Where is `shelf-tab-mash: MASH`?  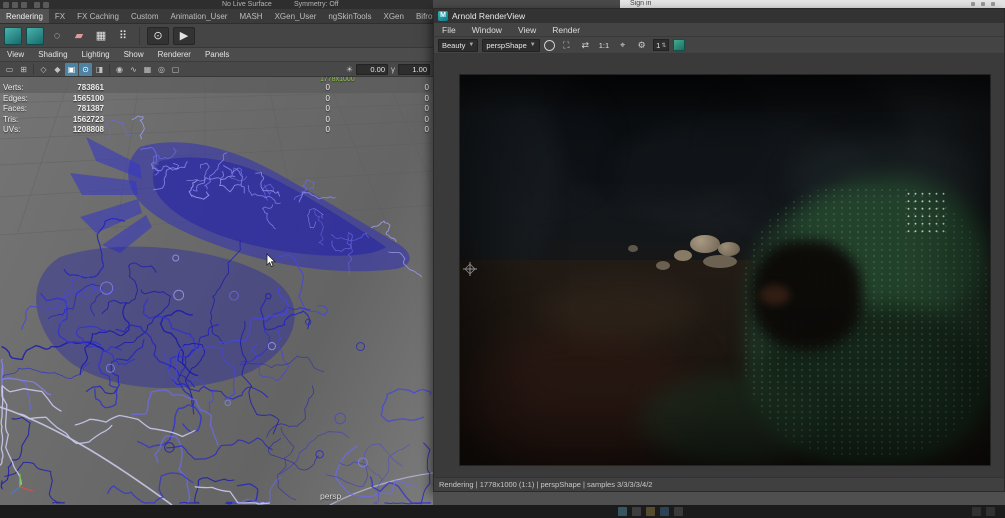 shelf-tab-mash: MASH is located at coordinates (250, 16).